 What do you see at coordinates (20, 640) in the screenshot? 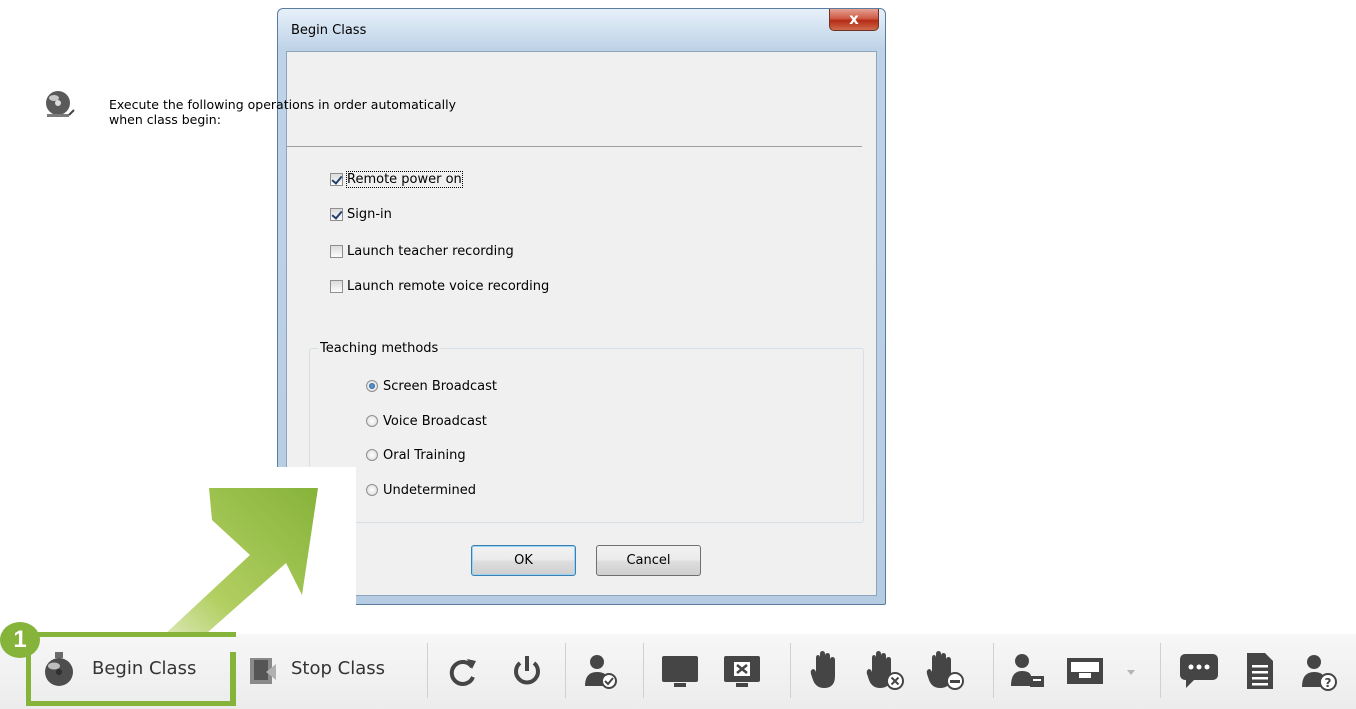
I see `step-badge: 1` at bounding box center [20, 640].